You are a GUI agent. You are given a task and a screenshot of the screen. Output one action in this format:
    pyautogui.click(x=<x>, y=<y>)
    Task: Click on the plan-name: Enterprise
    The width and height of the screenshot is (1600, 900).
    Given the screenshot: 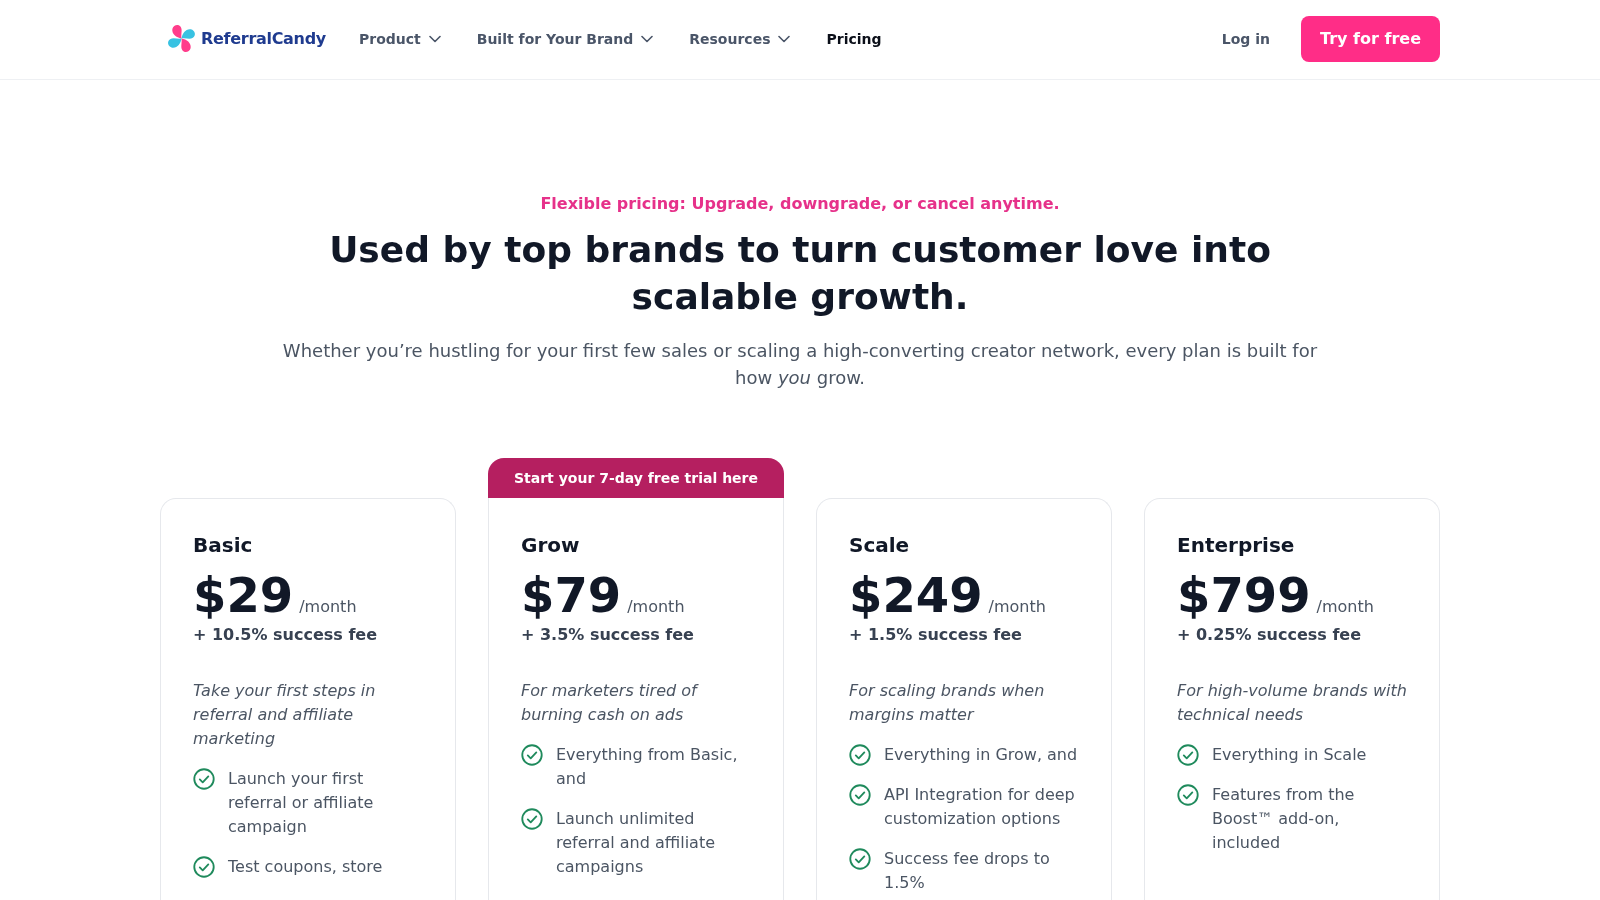 What is the action you would take?
    pyautogui.click(x=1236, y=545)
    